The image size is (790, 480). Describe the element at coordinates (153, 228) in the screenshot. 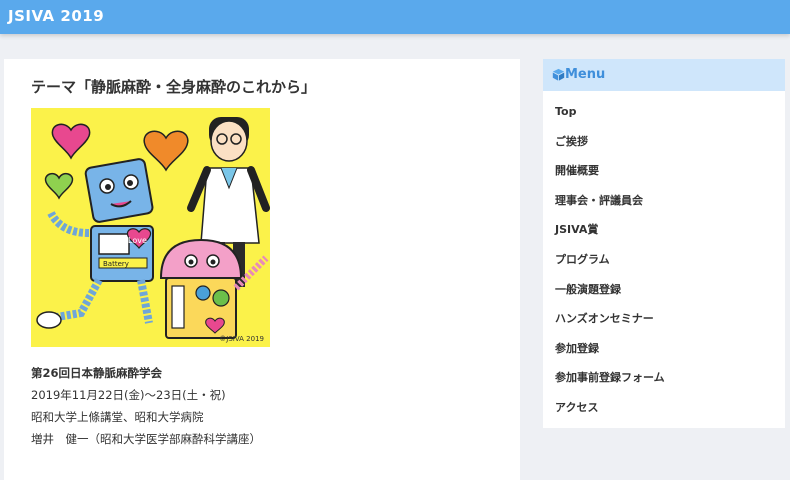

I see `illustration-art: Love Battery` at that location.